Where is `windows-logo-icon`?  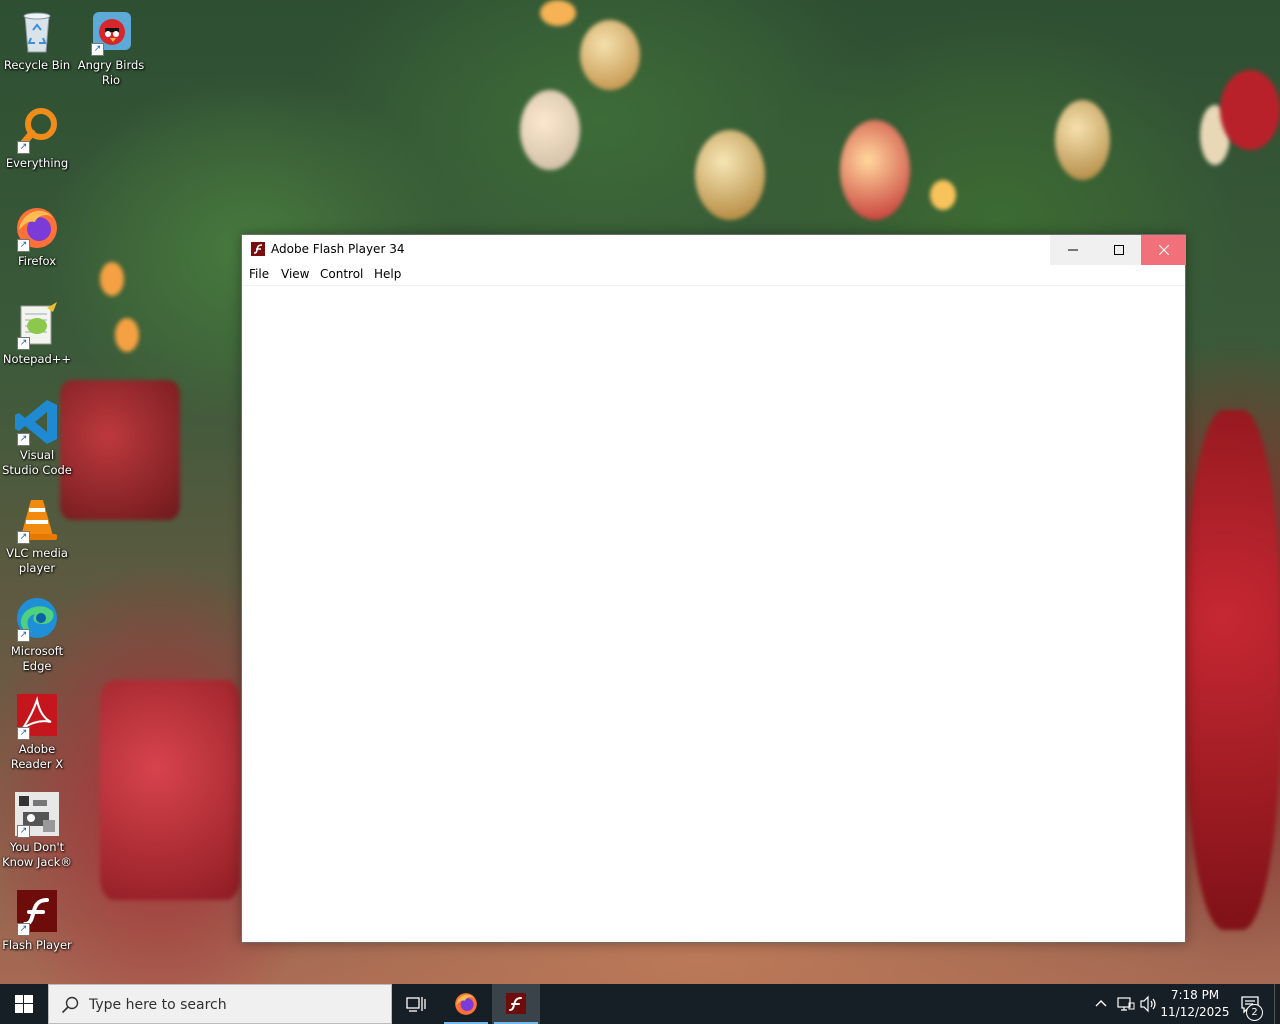
windows-logo-icon is located at coordinates (24, 1004).